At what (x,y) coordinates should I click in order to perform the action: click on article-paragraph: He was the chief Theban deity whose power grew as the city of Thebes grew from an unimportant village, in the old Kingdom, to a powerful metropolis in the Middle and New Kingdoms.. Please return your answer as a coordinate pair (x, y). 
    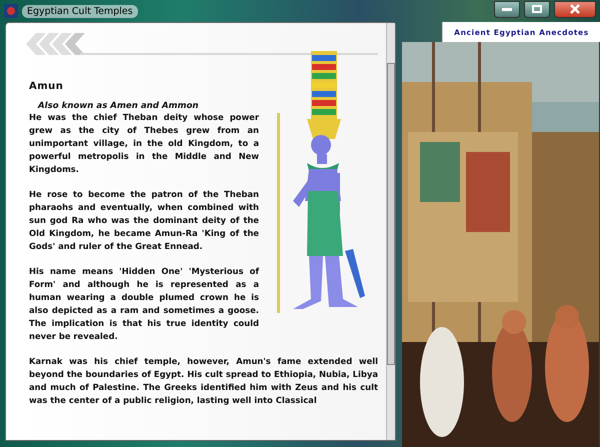
    Looking at the image, I should click on (144, 143).